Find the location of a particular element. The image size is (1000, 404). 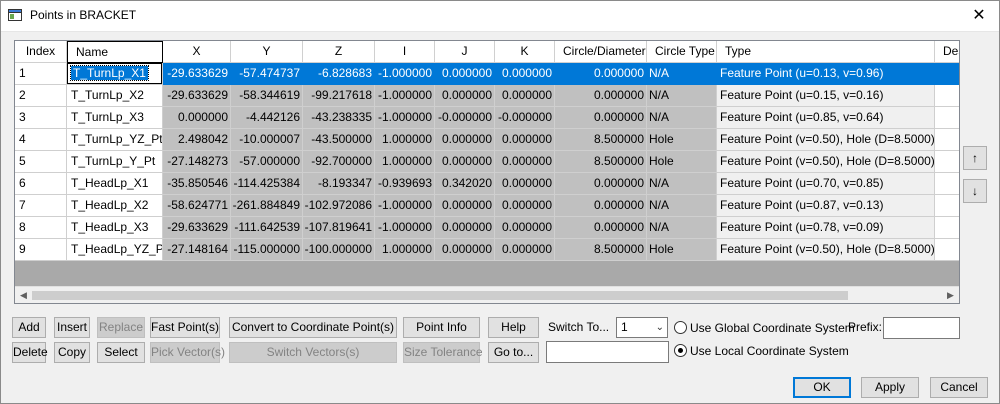

cell-z: -6.828683 is located at coordinates (339, 74).